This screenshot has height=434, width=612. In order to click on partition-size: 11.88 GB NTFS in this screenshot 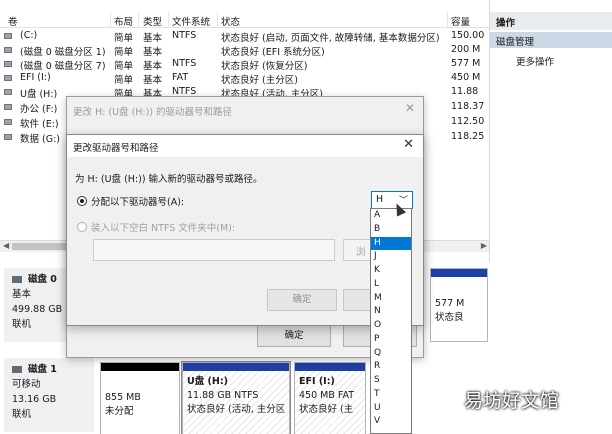, I will do `click(223, 395)`.